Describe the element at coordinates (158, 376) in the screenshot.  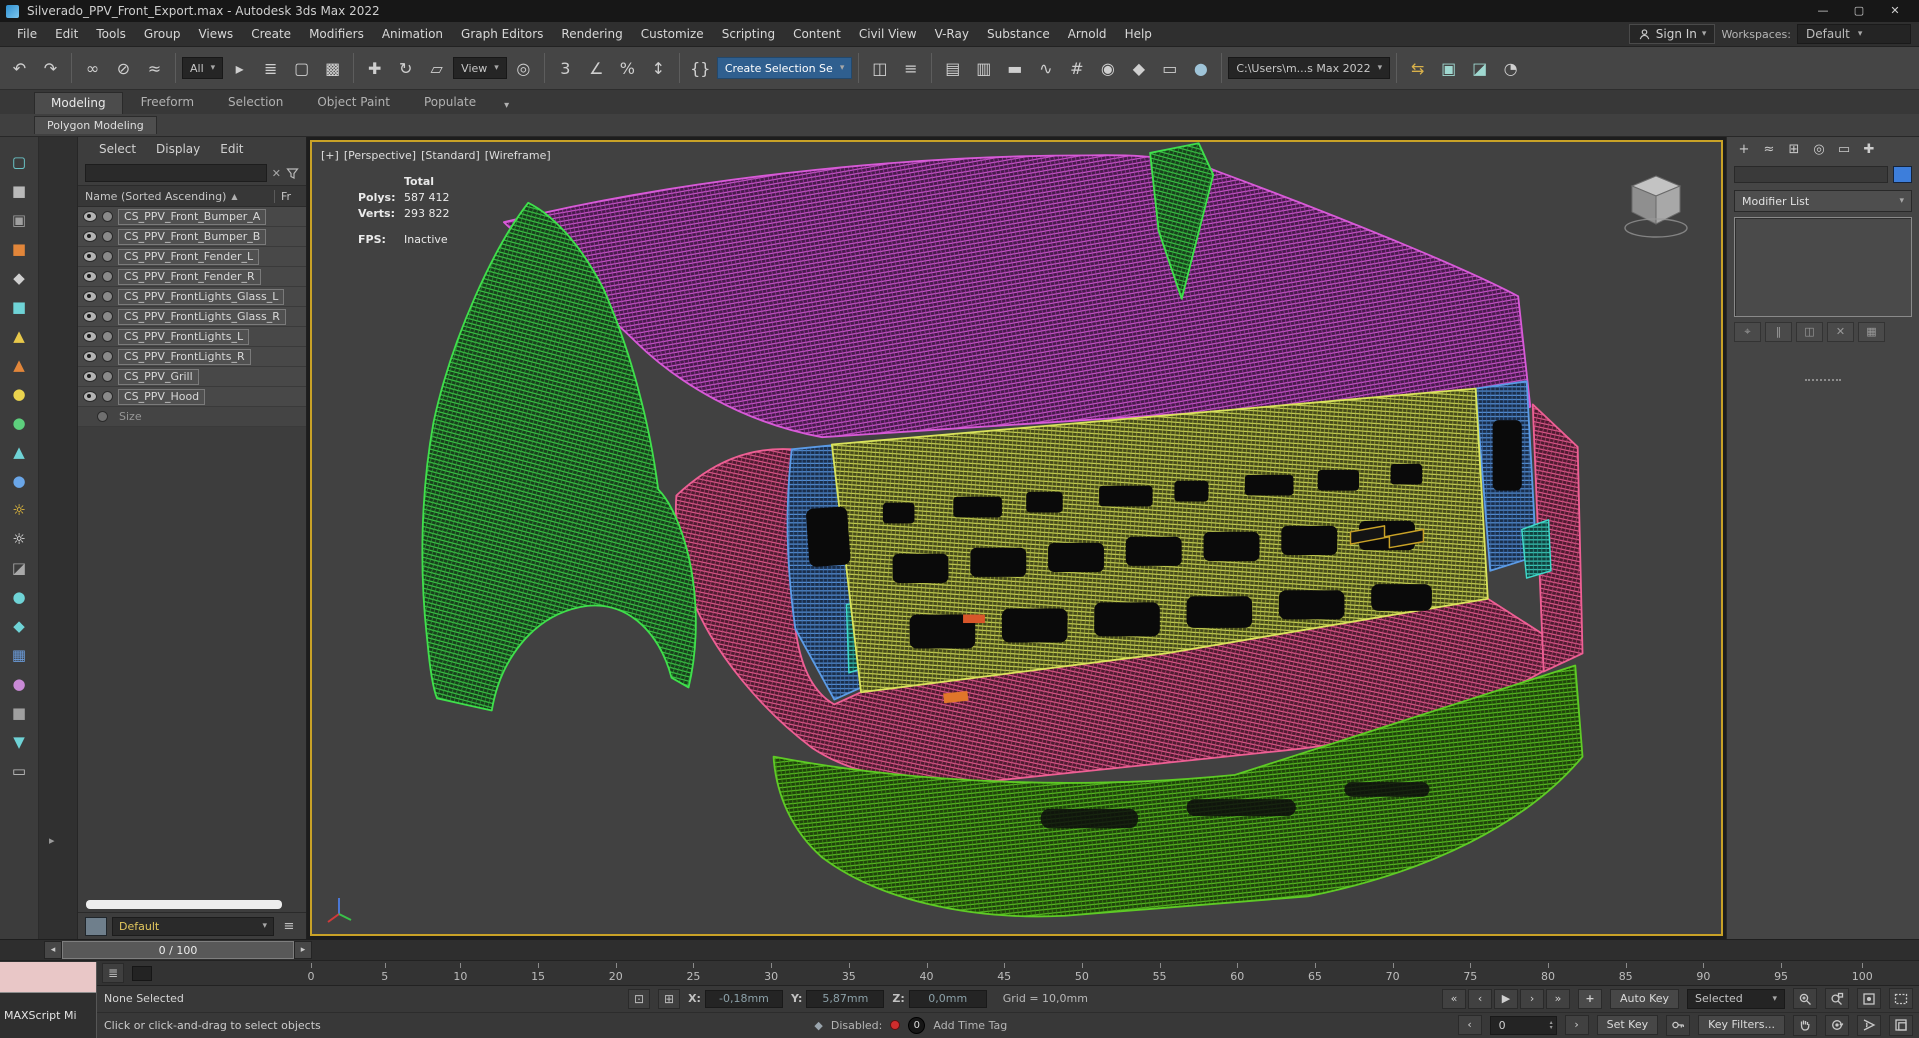
I see `object-name: CS_PPV_Grill` at that location.